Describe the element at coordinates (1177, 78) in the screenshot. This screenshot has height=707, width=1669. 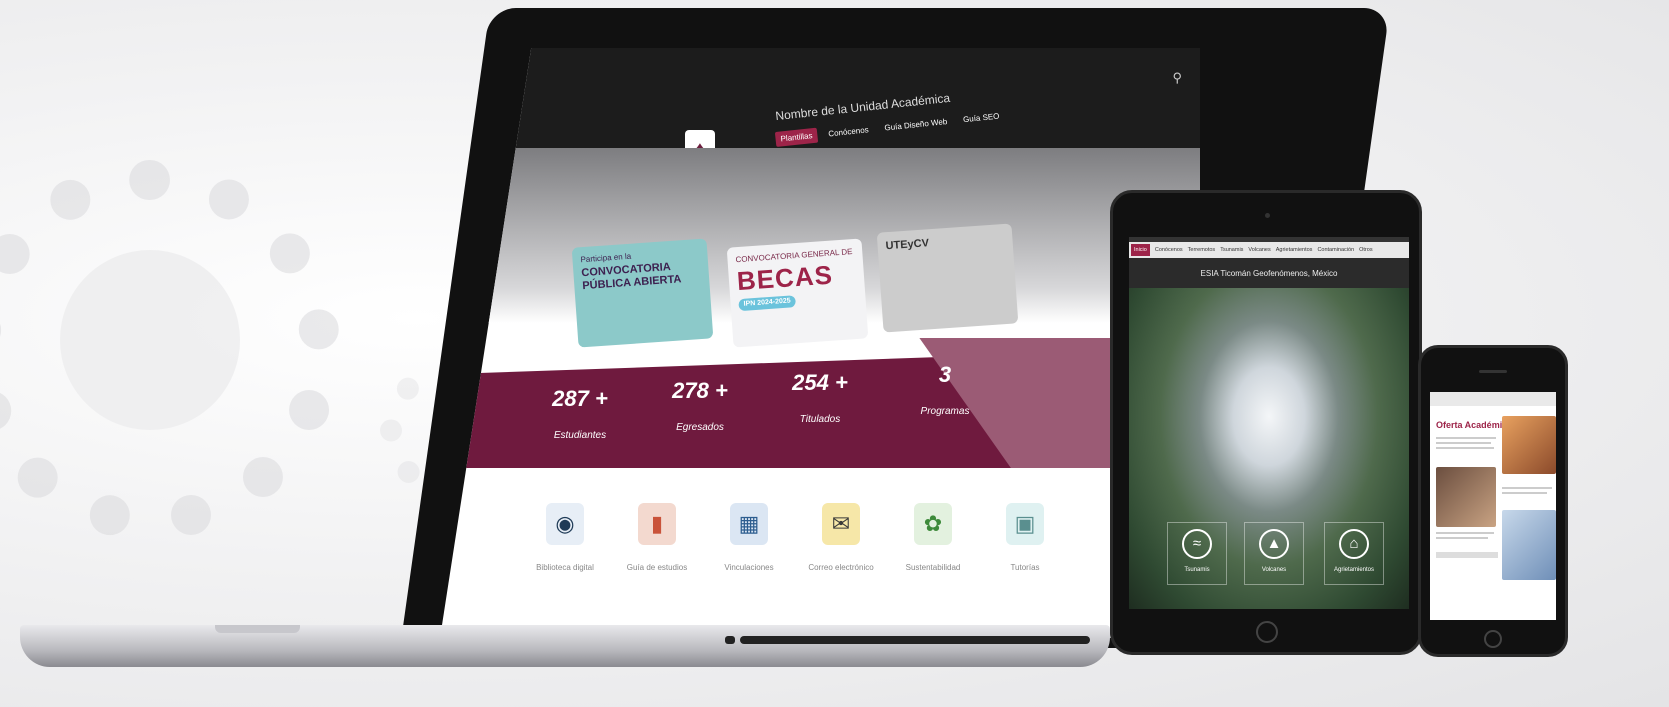
I see `search-icon: ⚲` at that location.